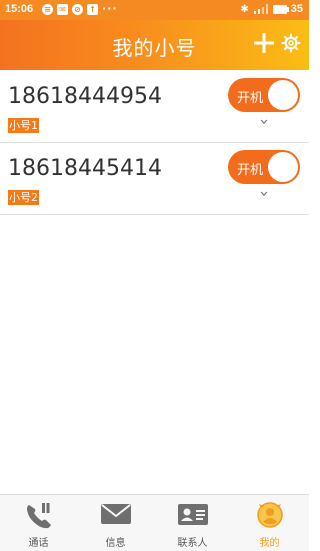  I want to click on signal-icon, so click(260, 9).